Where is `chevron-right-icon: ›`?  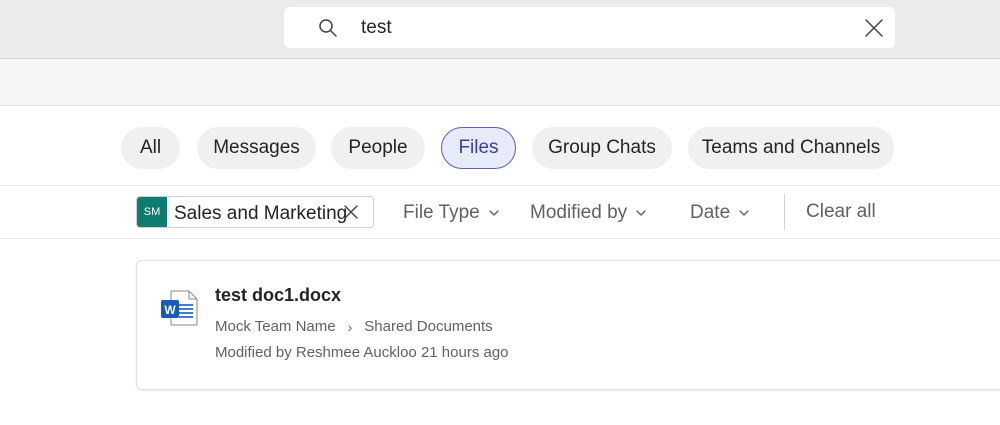
chevron-right-icon: › is located at coordinates (350, 326).